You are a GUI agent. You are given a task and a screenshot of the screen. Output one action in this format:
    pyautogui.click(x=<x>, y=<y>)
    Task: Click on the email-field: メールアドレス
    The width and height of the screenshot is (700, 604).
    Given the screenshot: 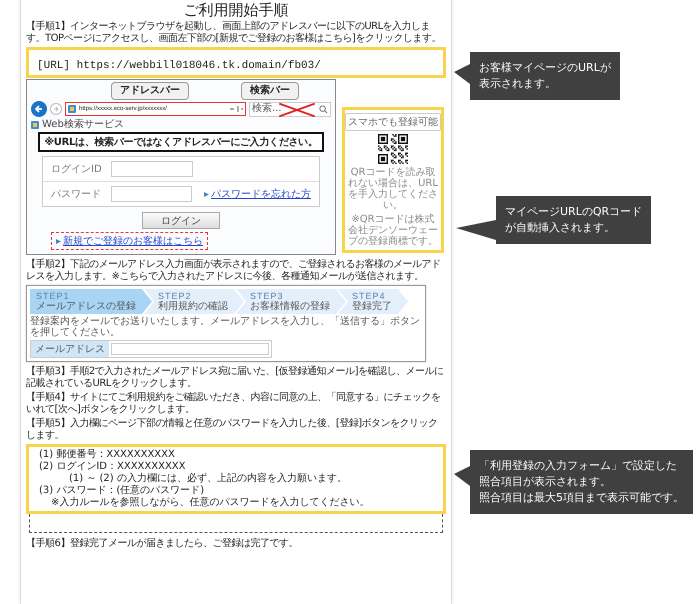 What is the action you would take?
    pyautogui.click(x=151, y=349)
    